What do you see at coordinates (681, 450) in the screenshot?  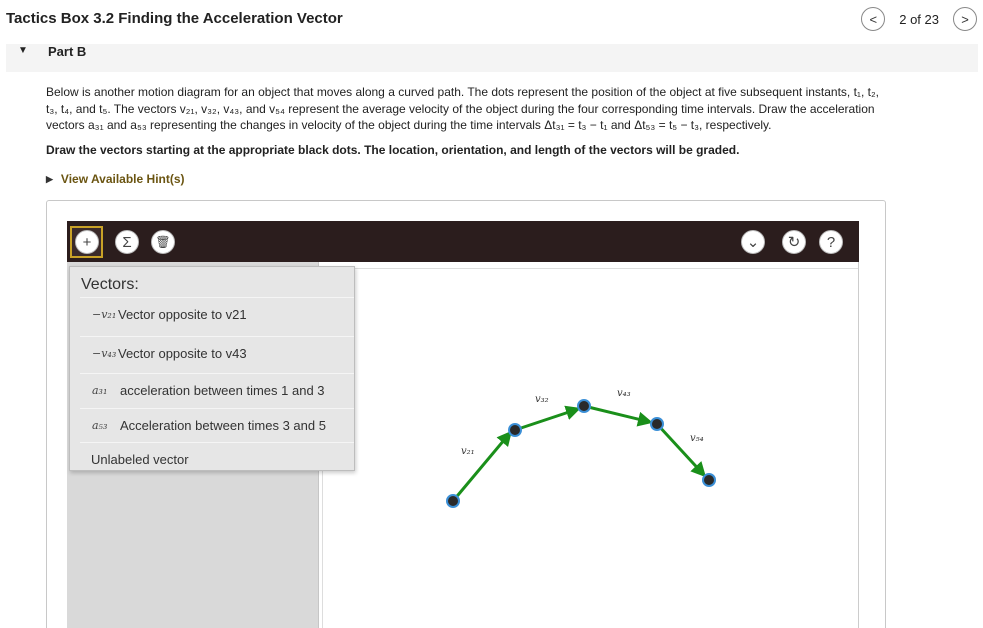 I see `velocity-arrow-v54` at bounding box center [681, 450].